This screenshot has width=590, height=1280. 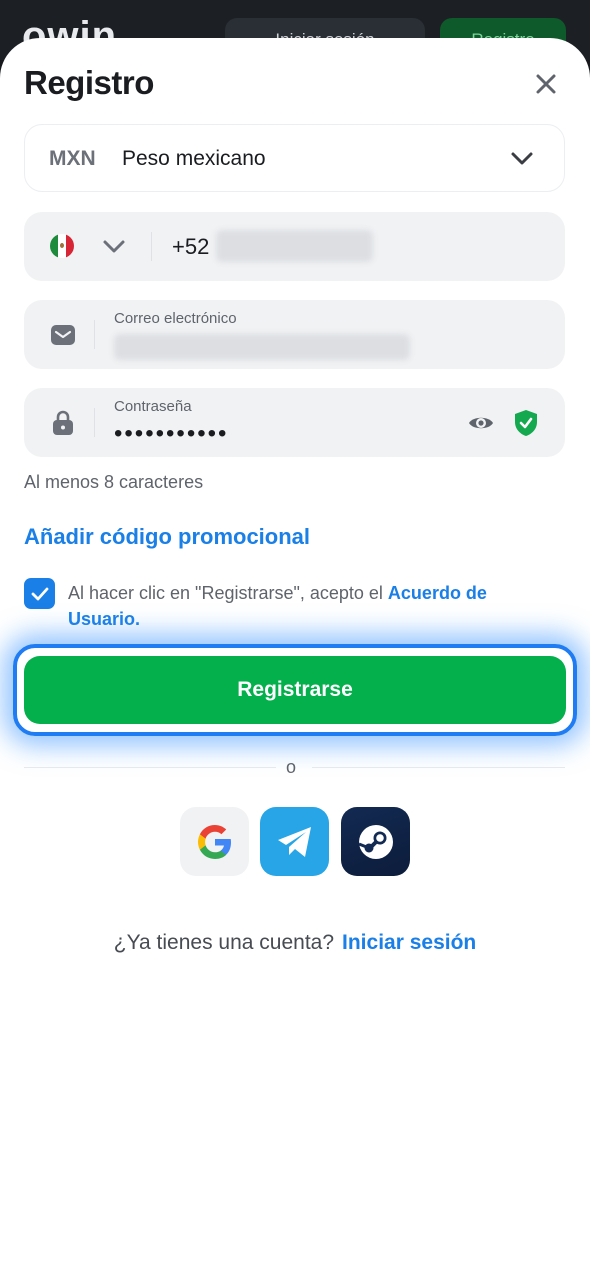 I want to click on currency-code: MXN, so click(x=72, y=158).